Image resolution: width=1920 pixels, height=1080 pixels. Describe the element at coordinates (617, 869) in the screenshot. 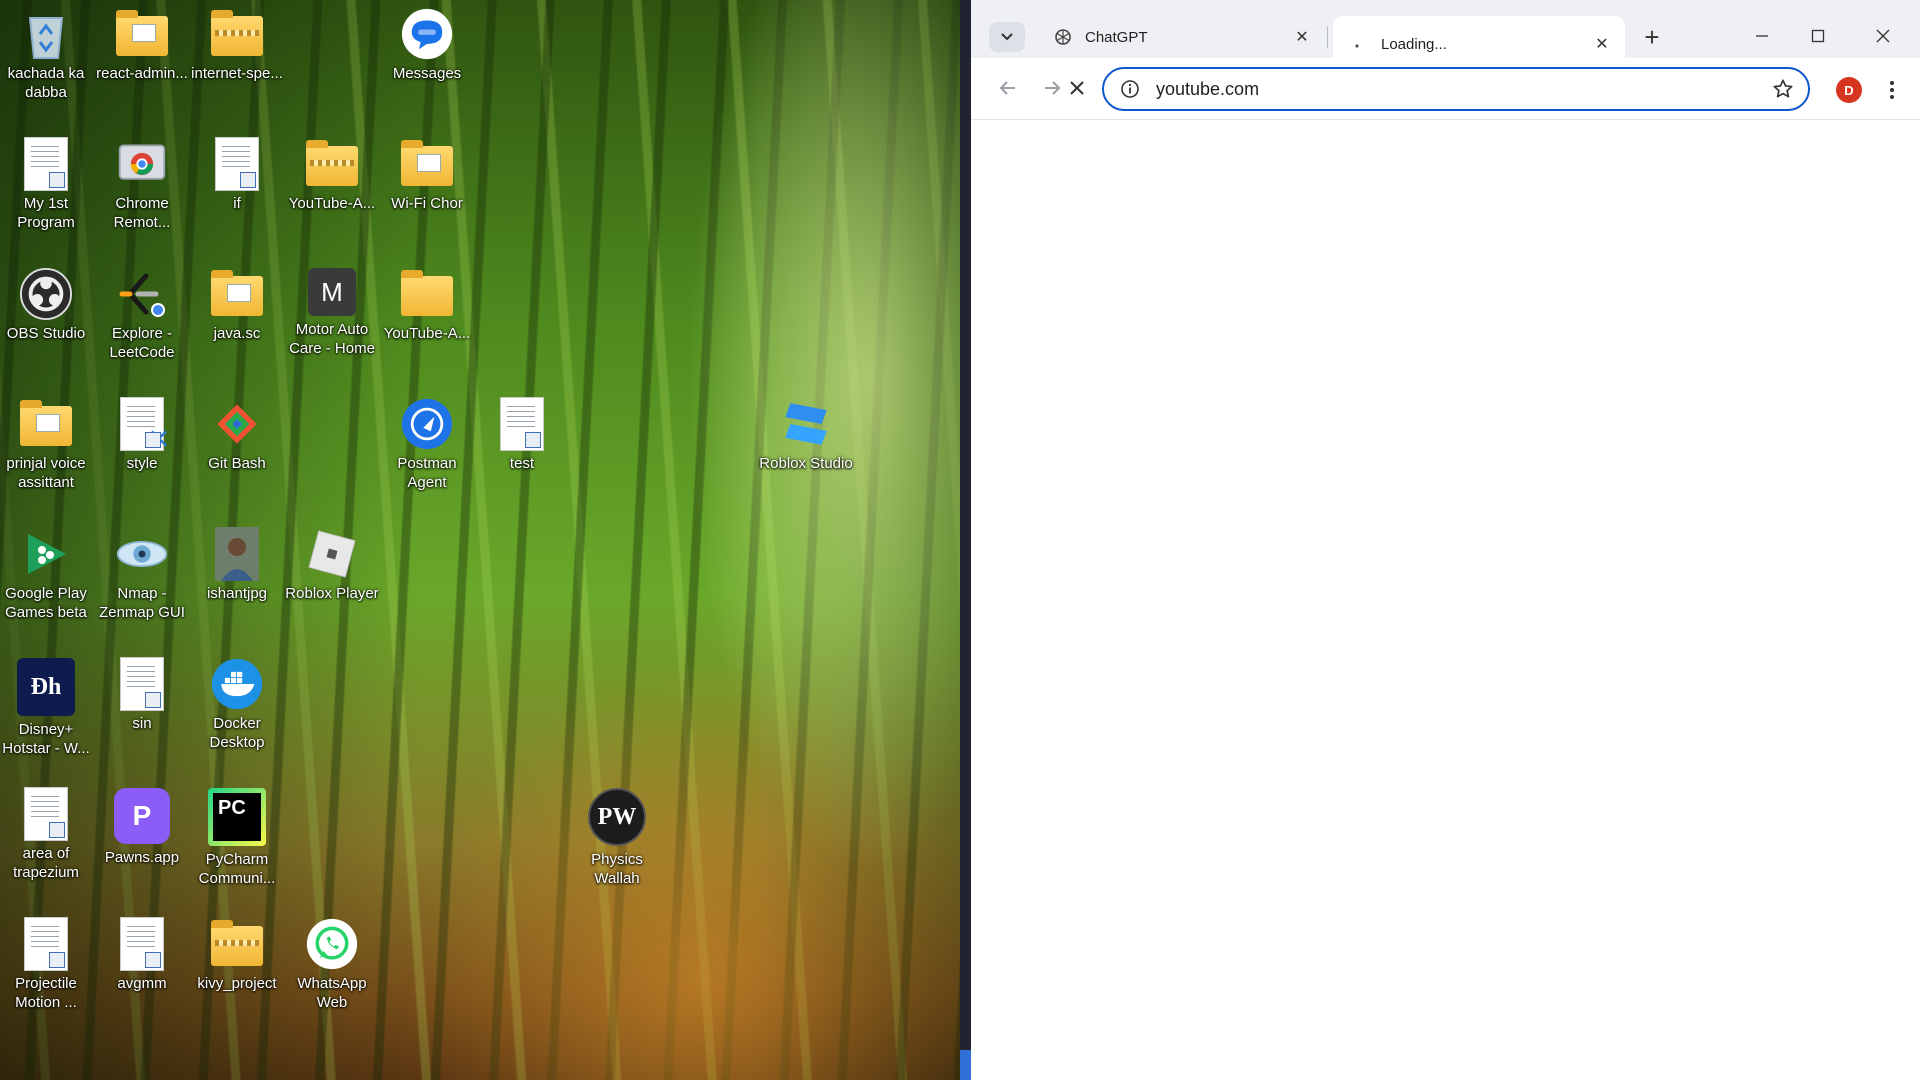

I see `desktop-icon-label: Physics Wallah` at that location.